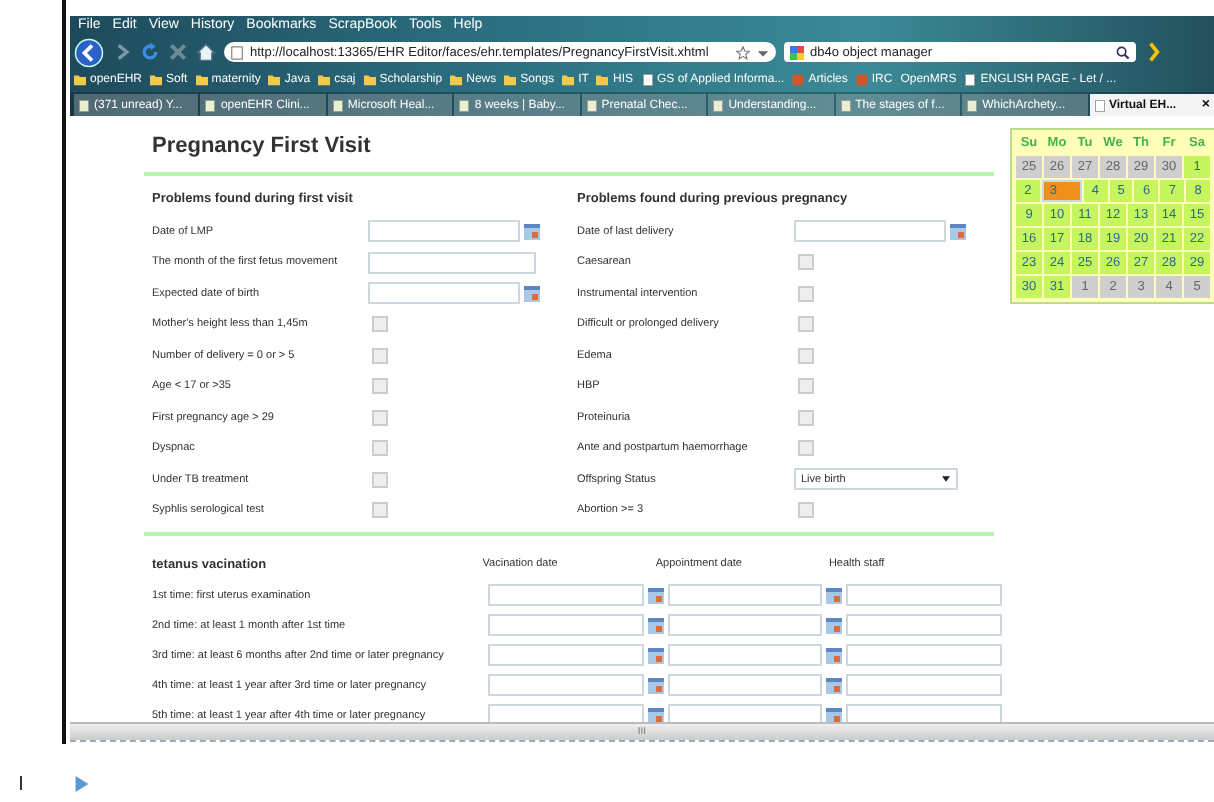  What do you see at coordinates (1123, 52) in the screenshot?
I see `search-icon` at bounding box center [1123, 52].